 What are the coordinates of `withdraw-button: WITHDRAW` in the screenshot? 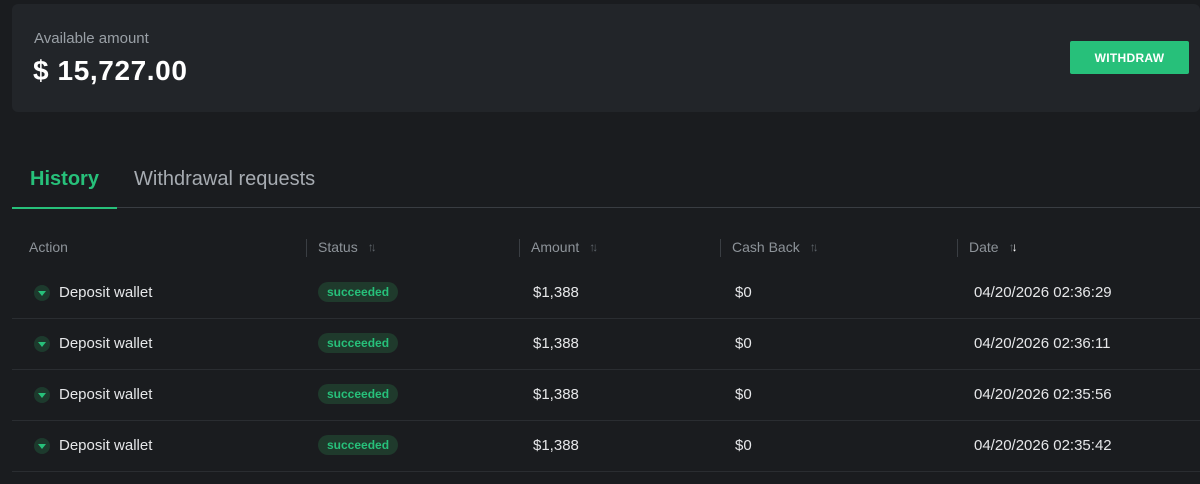 It's located at (1129, 57).